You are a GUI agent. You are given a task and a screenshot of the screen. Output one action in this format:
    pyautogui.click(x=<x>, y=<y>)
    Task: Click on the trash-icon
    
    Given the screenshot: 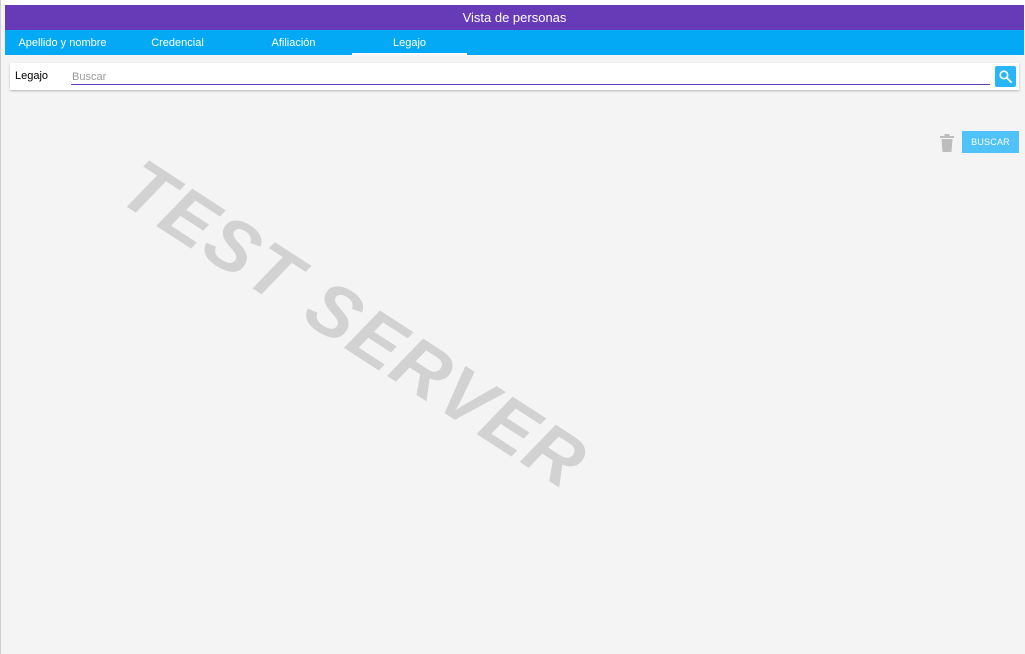 What is the action you would take?
    pyautogui.click(x=947, y=143)
    